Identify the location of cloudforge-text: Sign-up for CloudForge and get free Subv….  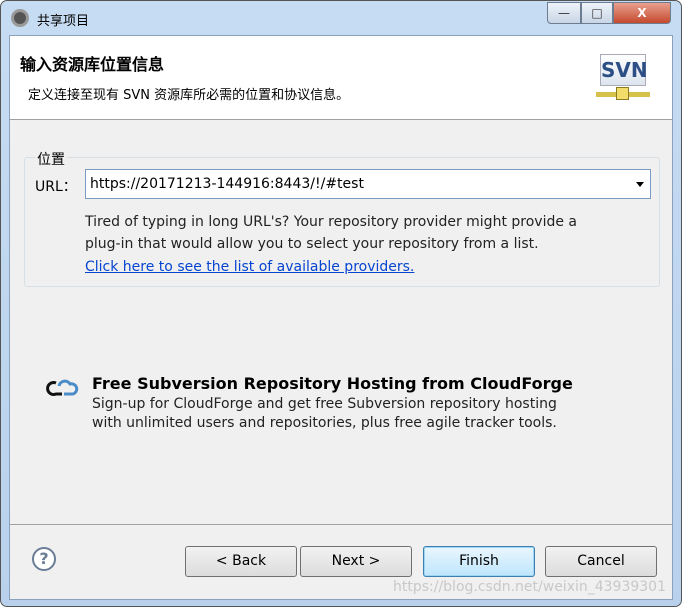
(324, 404).